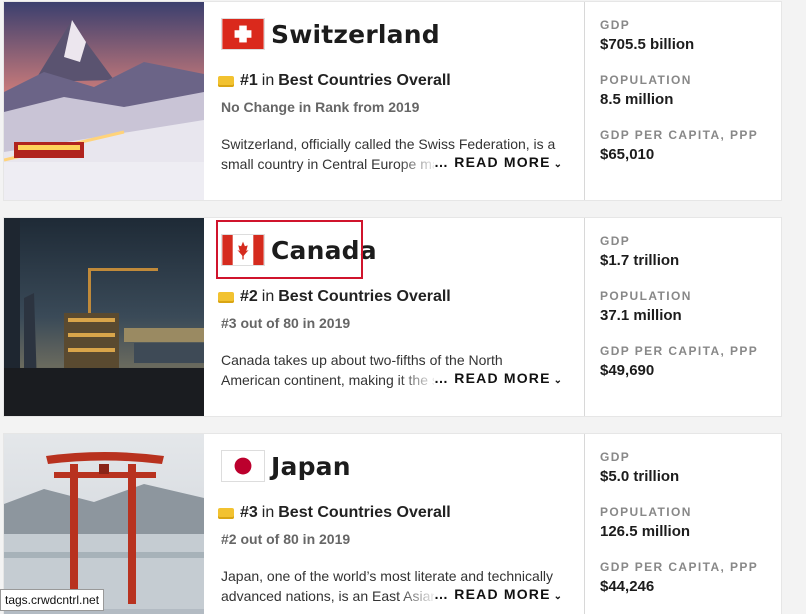 The width and height of the screenshot is (806, 614). What do you see at coordinates (641, 315) in the screenshot?
I see `population-value: 37.1 million` at bounding box center [641, 315].